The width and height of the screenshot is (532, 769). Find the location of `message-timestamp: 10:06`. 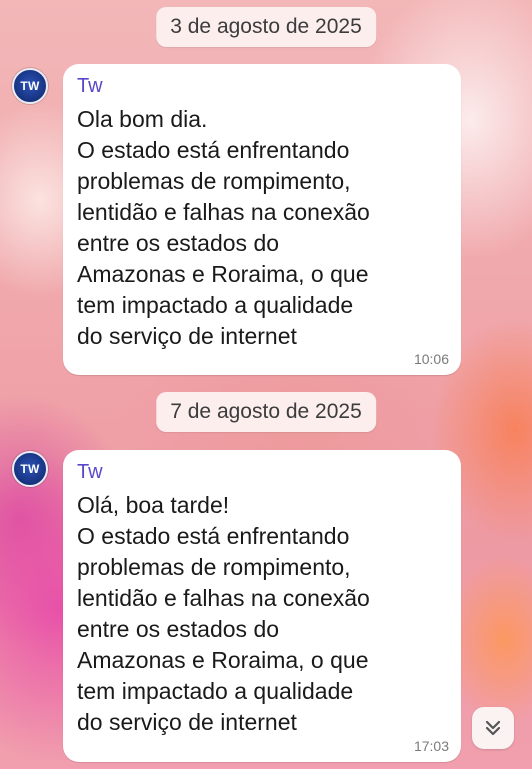

message-timestamp: 10:06 is located at coordinates (431, 359).